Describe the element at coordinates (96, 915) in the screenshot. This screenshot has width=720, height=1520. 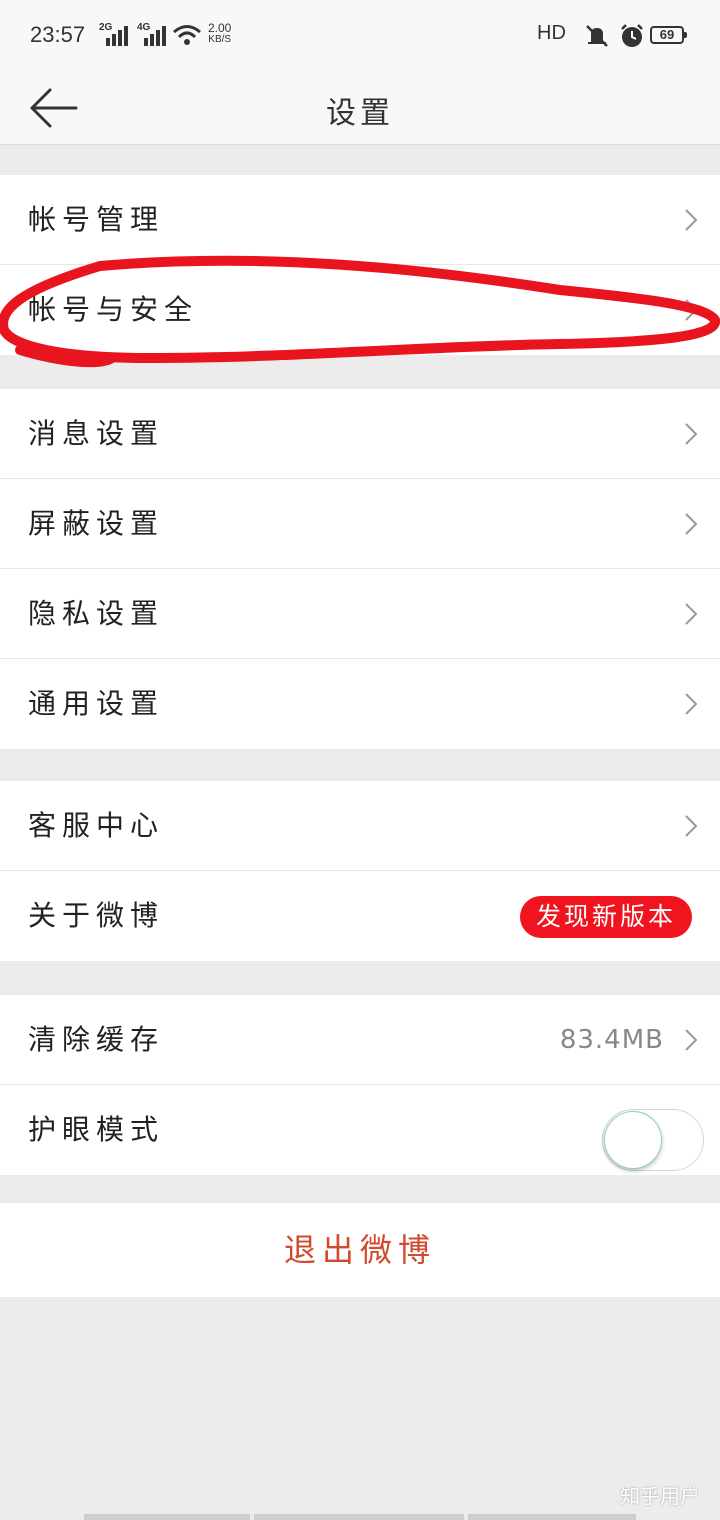
I see `row-label: 关于微博` at that location.